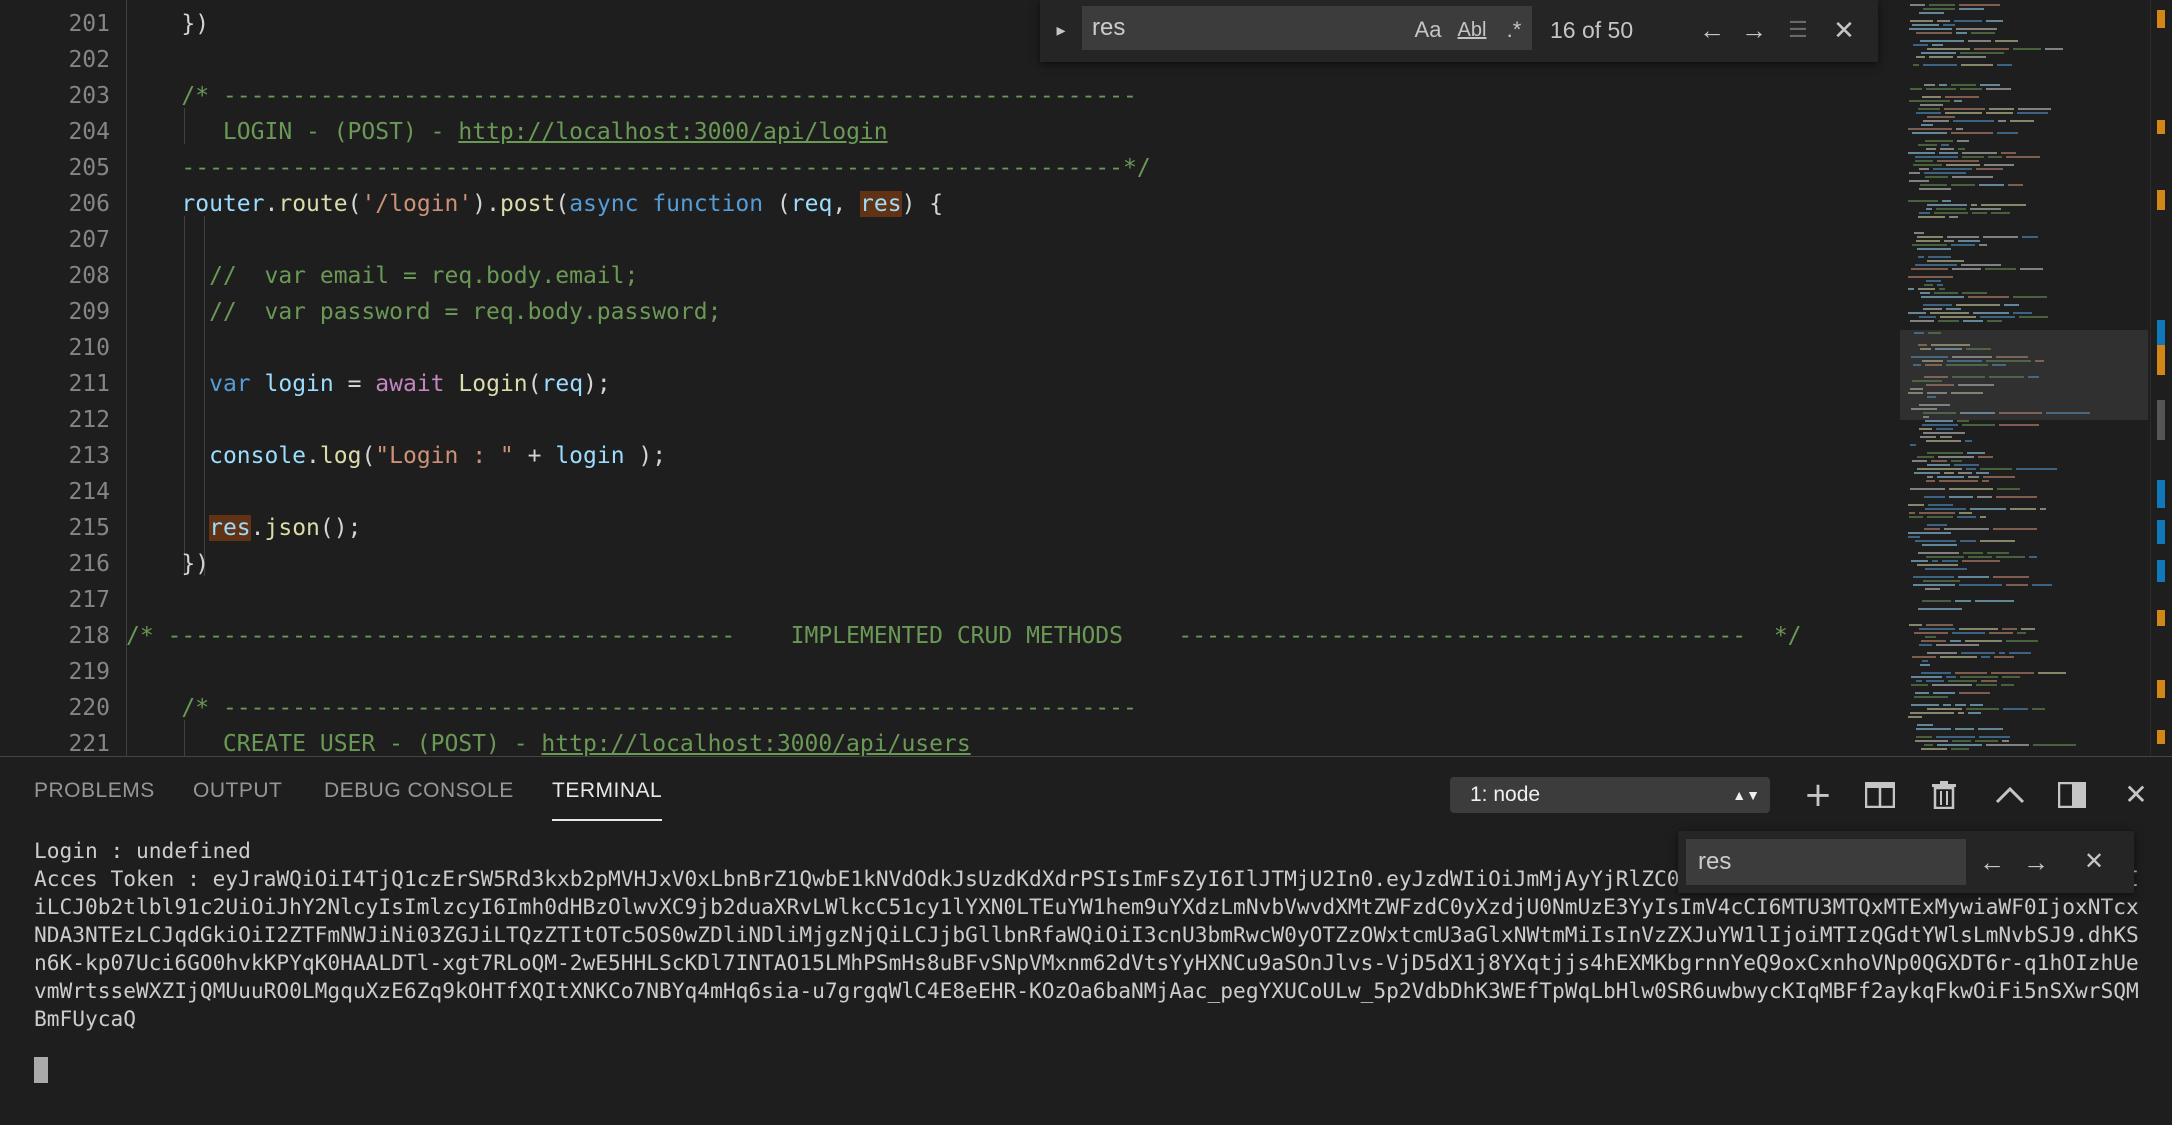 The height and width of the screenshot is (1125, 2172). I want to click on minimap, so click(2024, 378).